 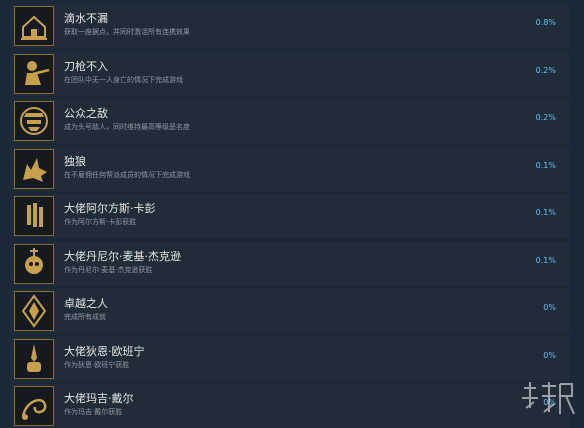 What do you see at coordinates (290, 73) in the screenshot?
I see `achievement-row: 刀枪不入在团队中无一人身亡的情况下完成游戏 0.2%` at bounding box center [290, 73].